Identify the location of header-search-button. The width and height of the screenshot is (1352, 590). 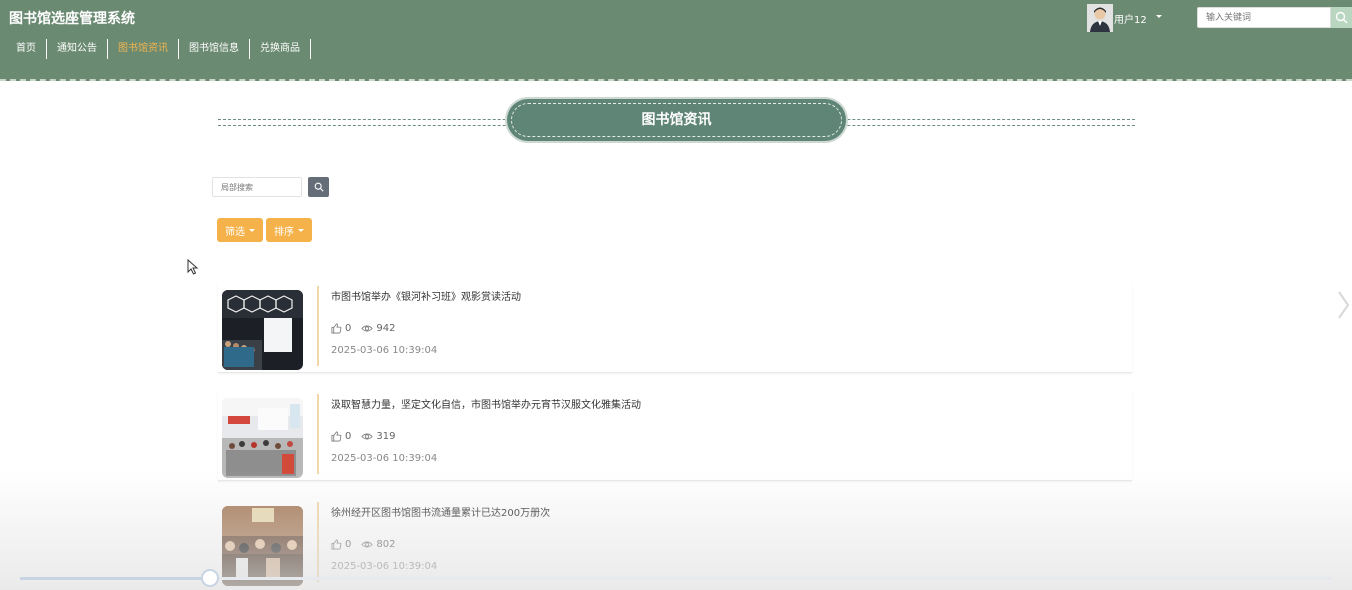
(1341, 17).